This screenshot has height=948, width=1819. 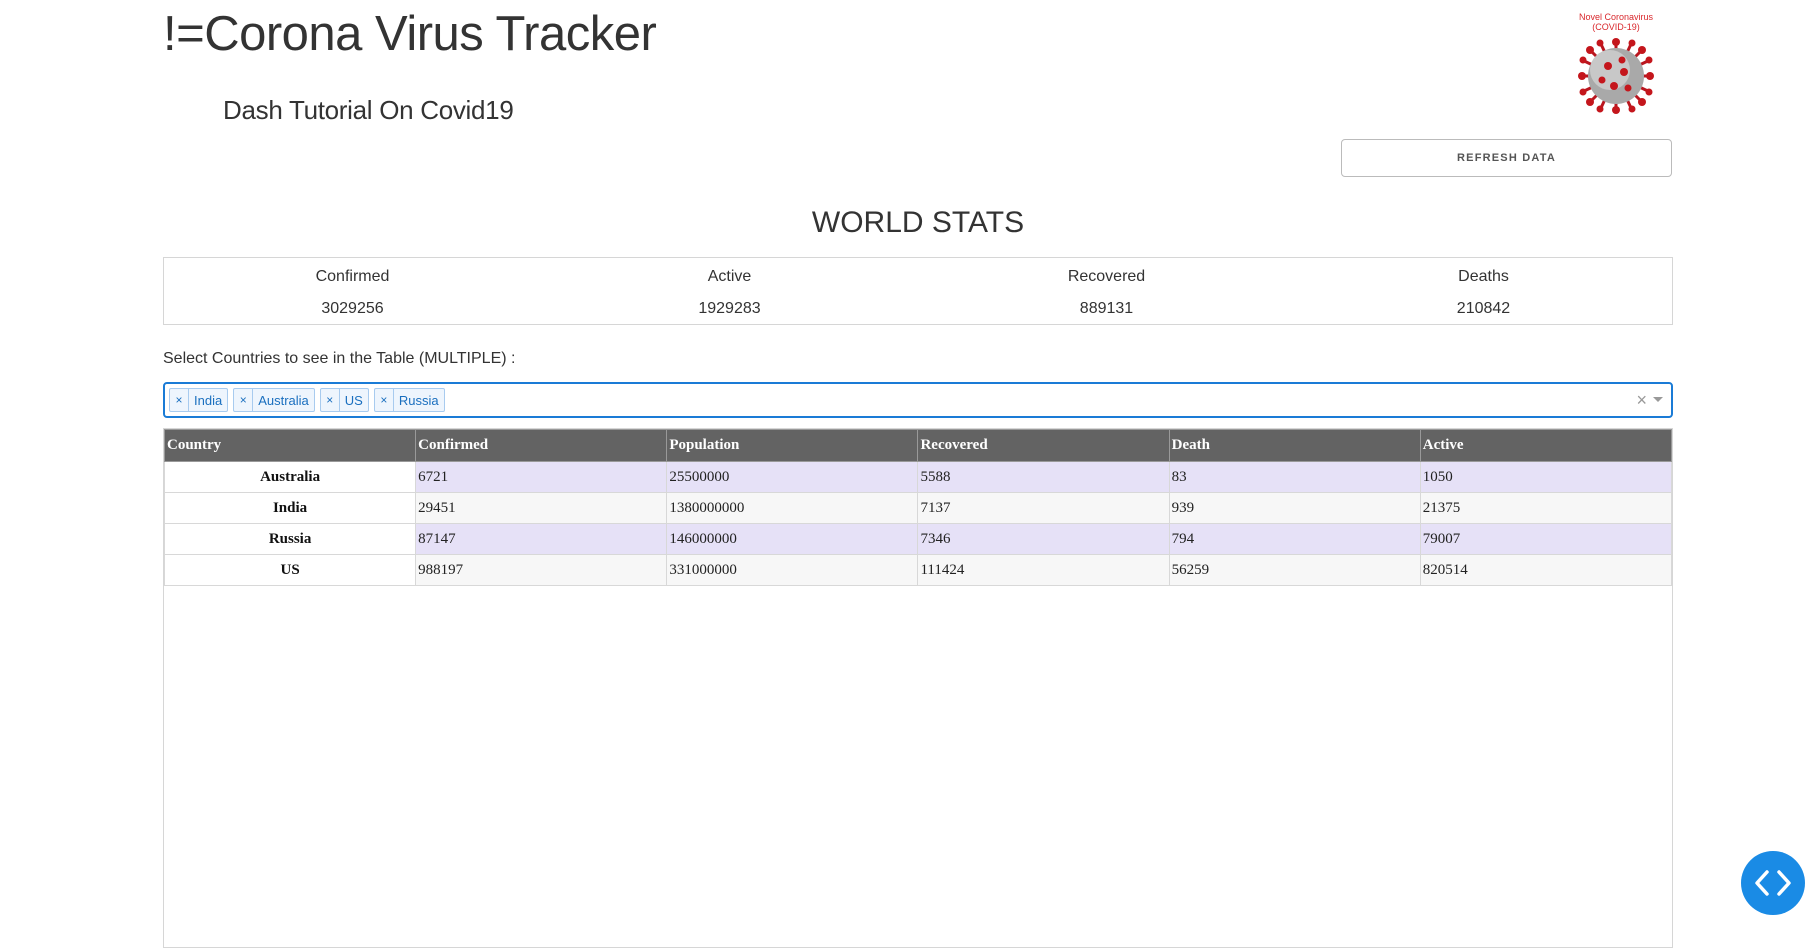 What do you see at coordinates (1658, 399) in the screenshot?
I see `chevron-down-icon` at bounding box center [1658, 399].